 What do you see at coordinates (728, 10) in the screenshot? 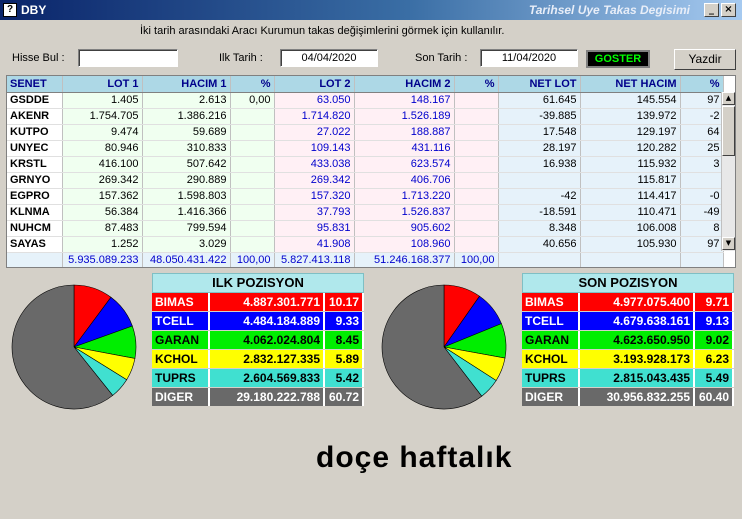
I see `close-icon: ×` at bounding box center [728, 10].